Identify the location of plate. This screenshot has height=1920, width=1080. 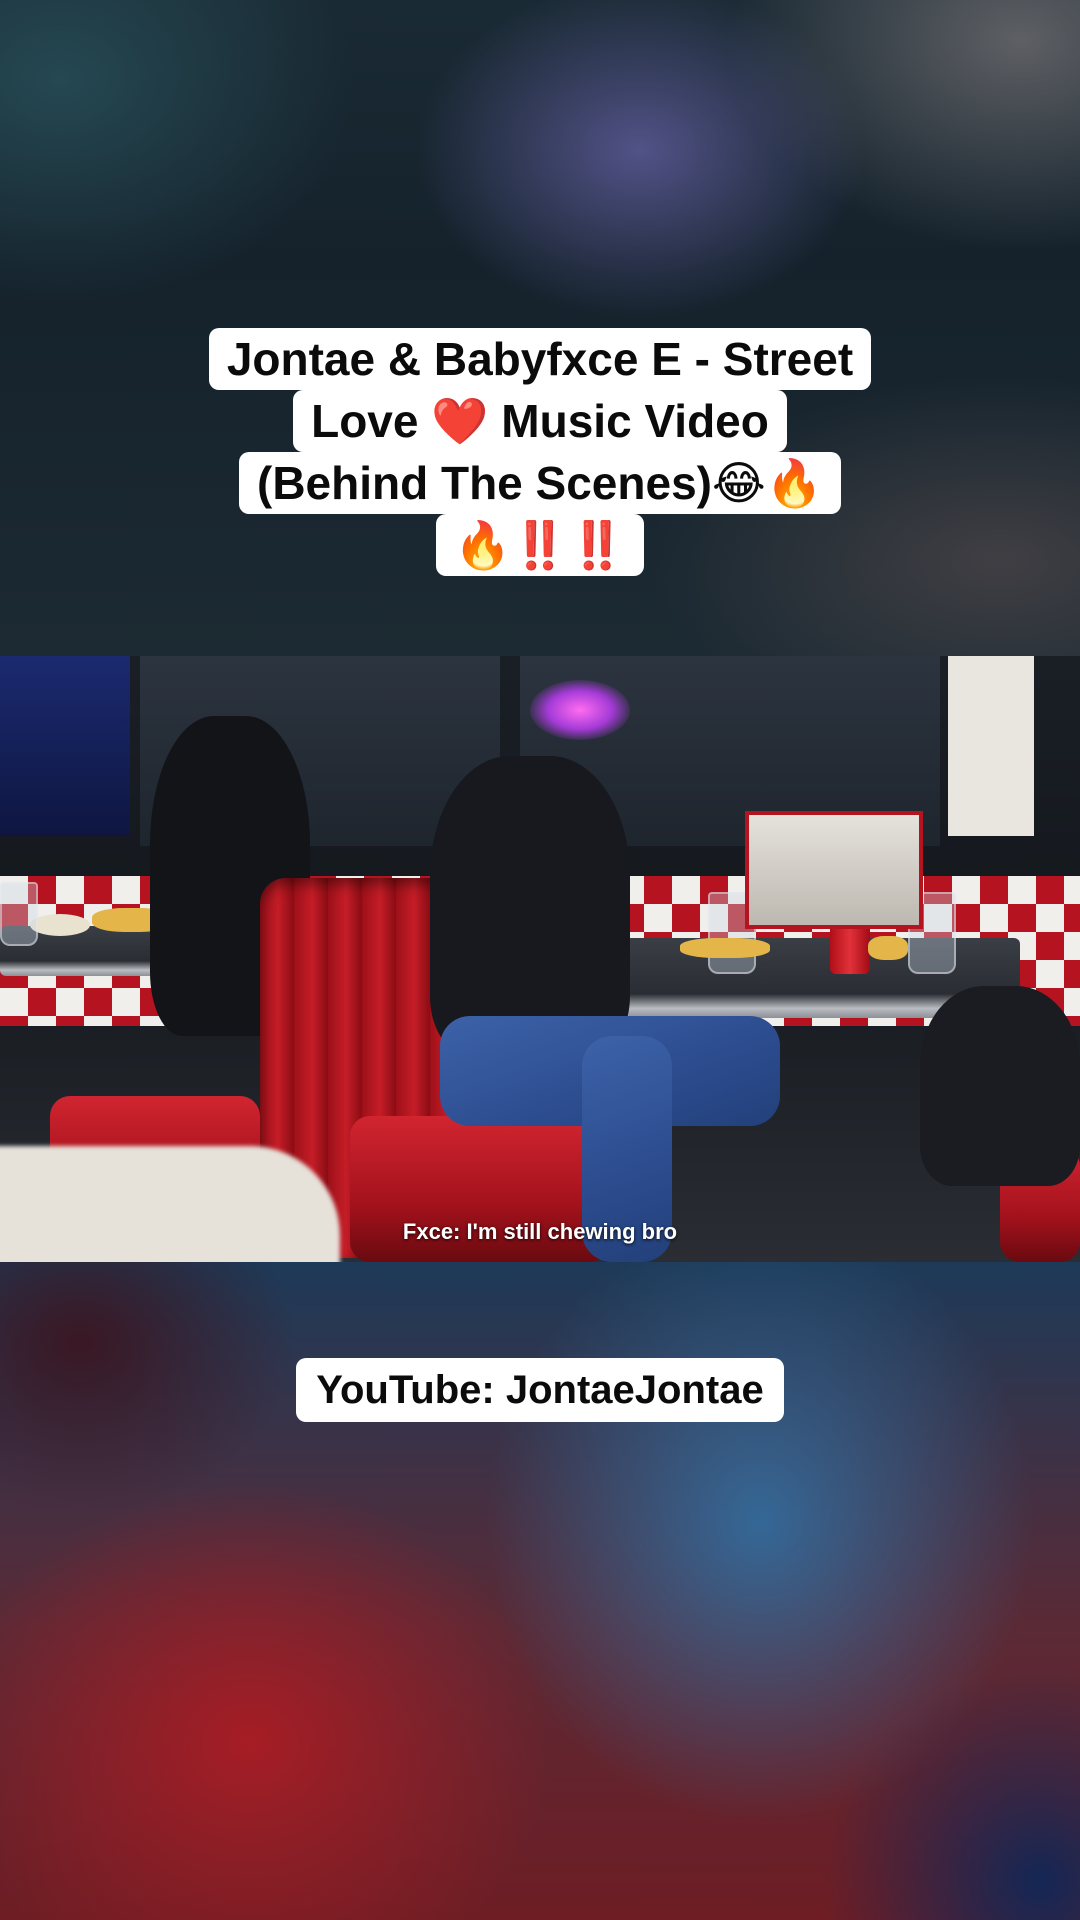
(60, 925).